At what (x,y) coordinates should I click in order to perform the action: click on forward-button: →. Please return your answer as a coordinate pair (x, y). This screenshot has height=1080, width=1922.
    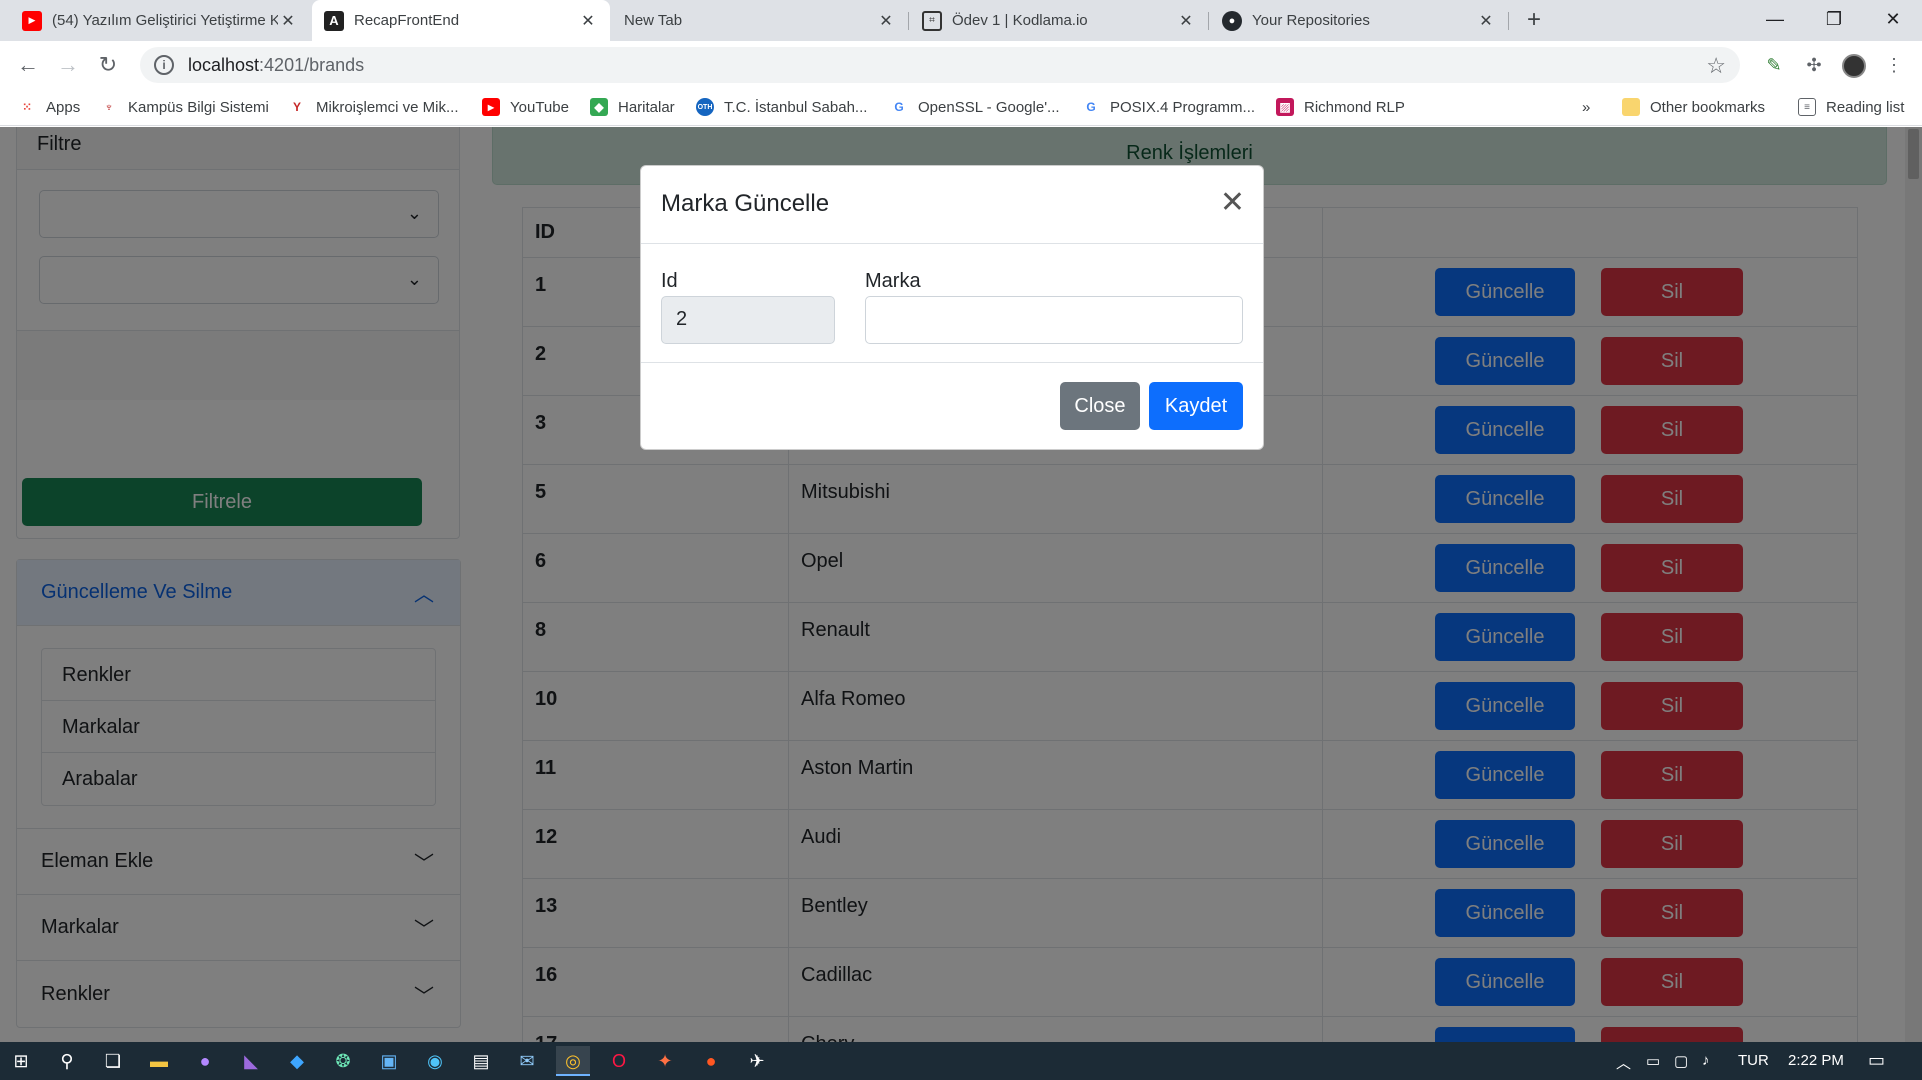
    Looking at the image, I should click on (68, 65).